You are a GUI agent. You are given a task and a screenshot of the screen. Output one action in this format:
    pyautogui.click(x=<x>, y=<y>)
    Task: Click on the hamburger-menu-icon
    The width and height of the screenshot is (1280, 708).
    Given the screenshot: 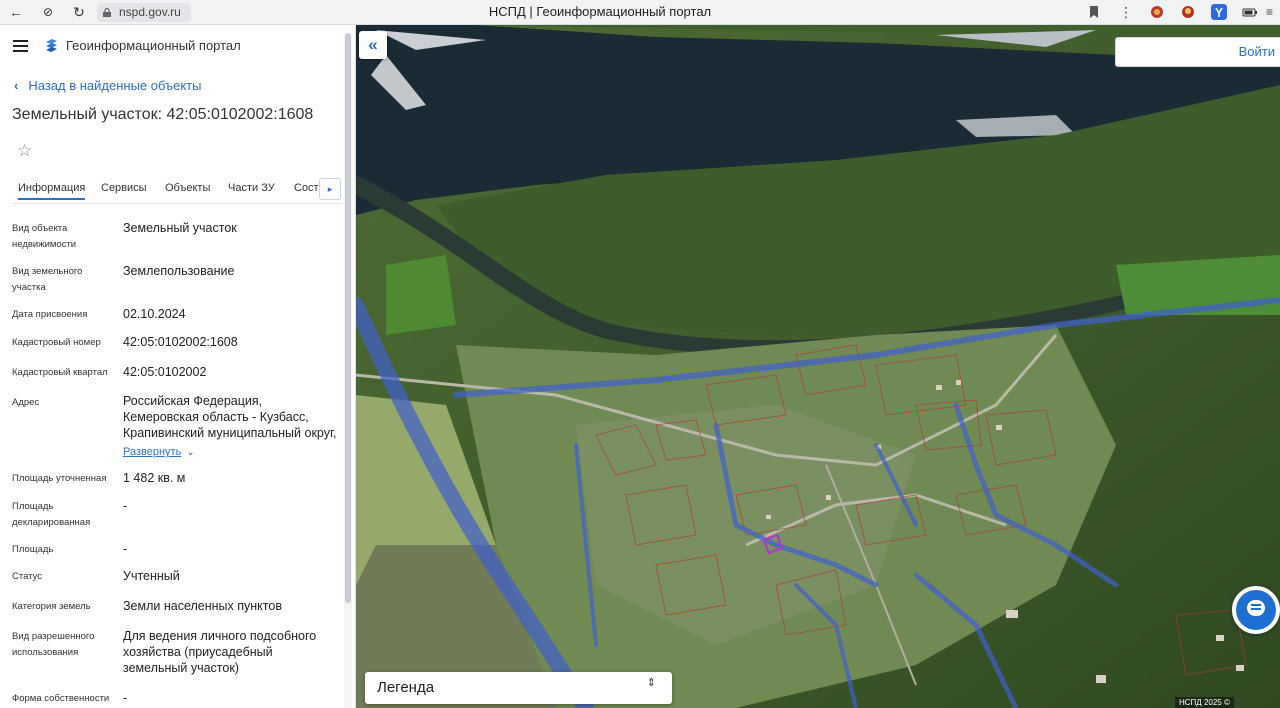 What is the action you would take?
    pyautogui.click(x=20, y=46)
    